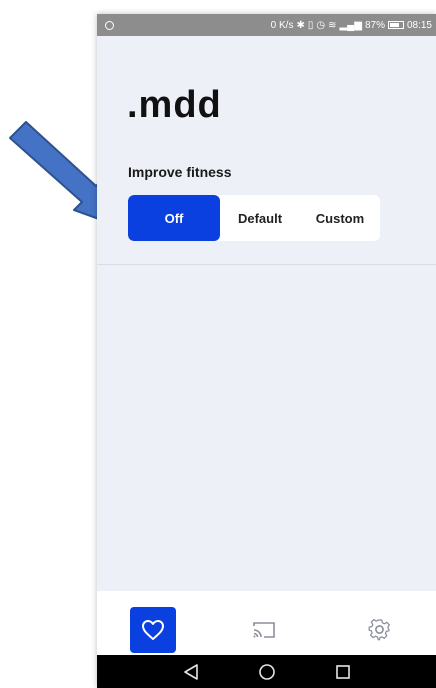 This screenshot has height=688, width=436. I want to click on settings-icon, so click(379, 629).